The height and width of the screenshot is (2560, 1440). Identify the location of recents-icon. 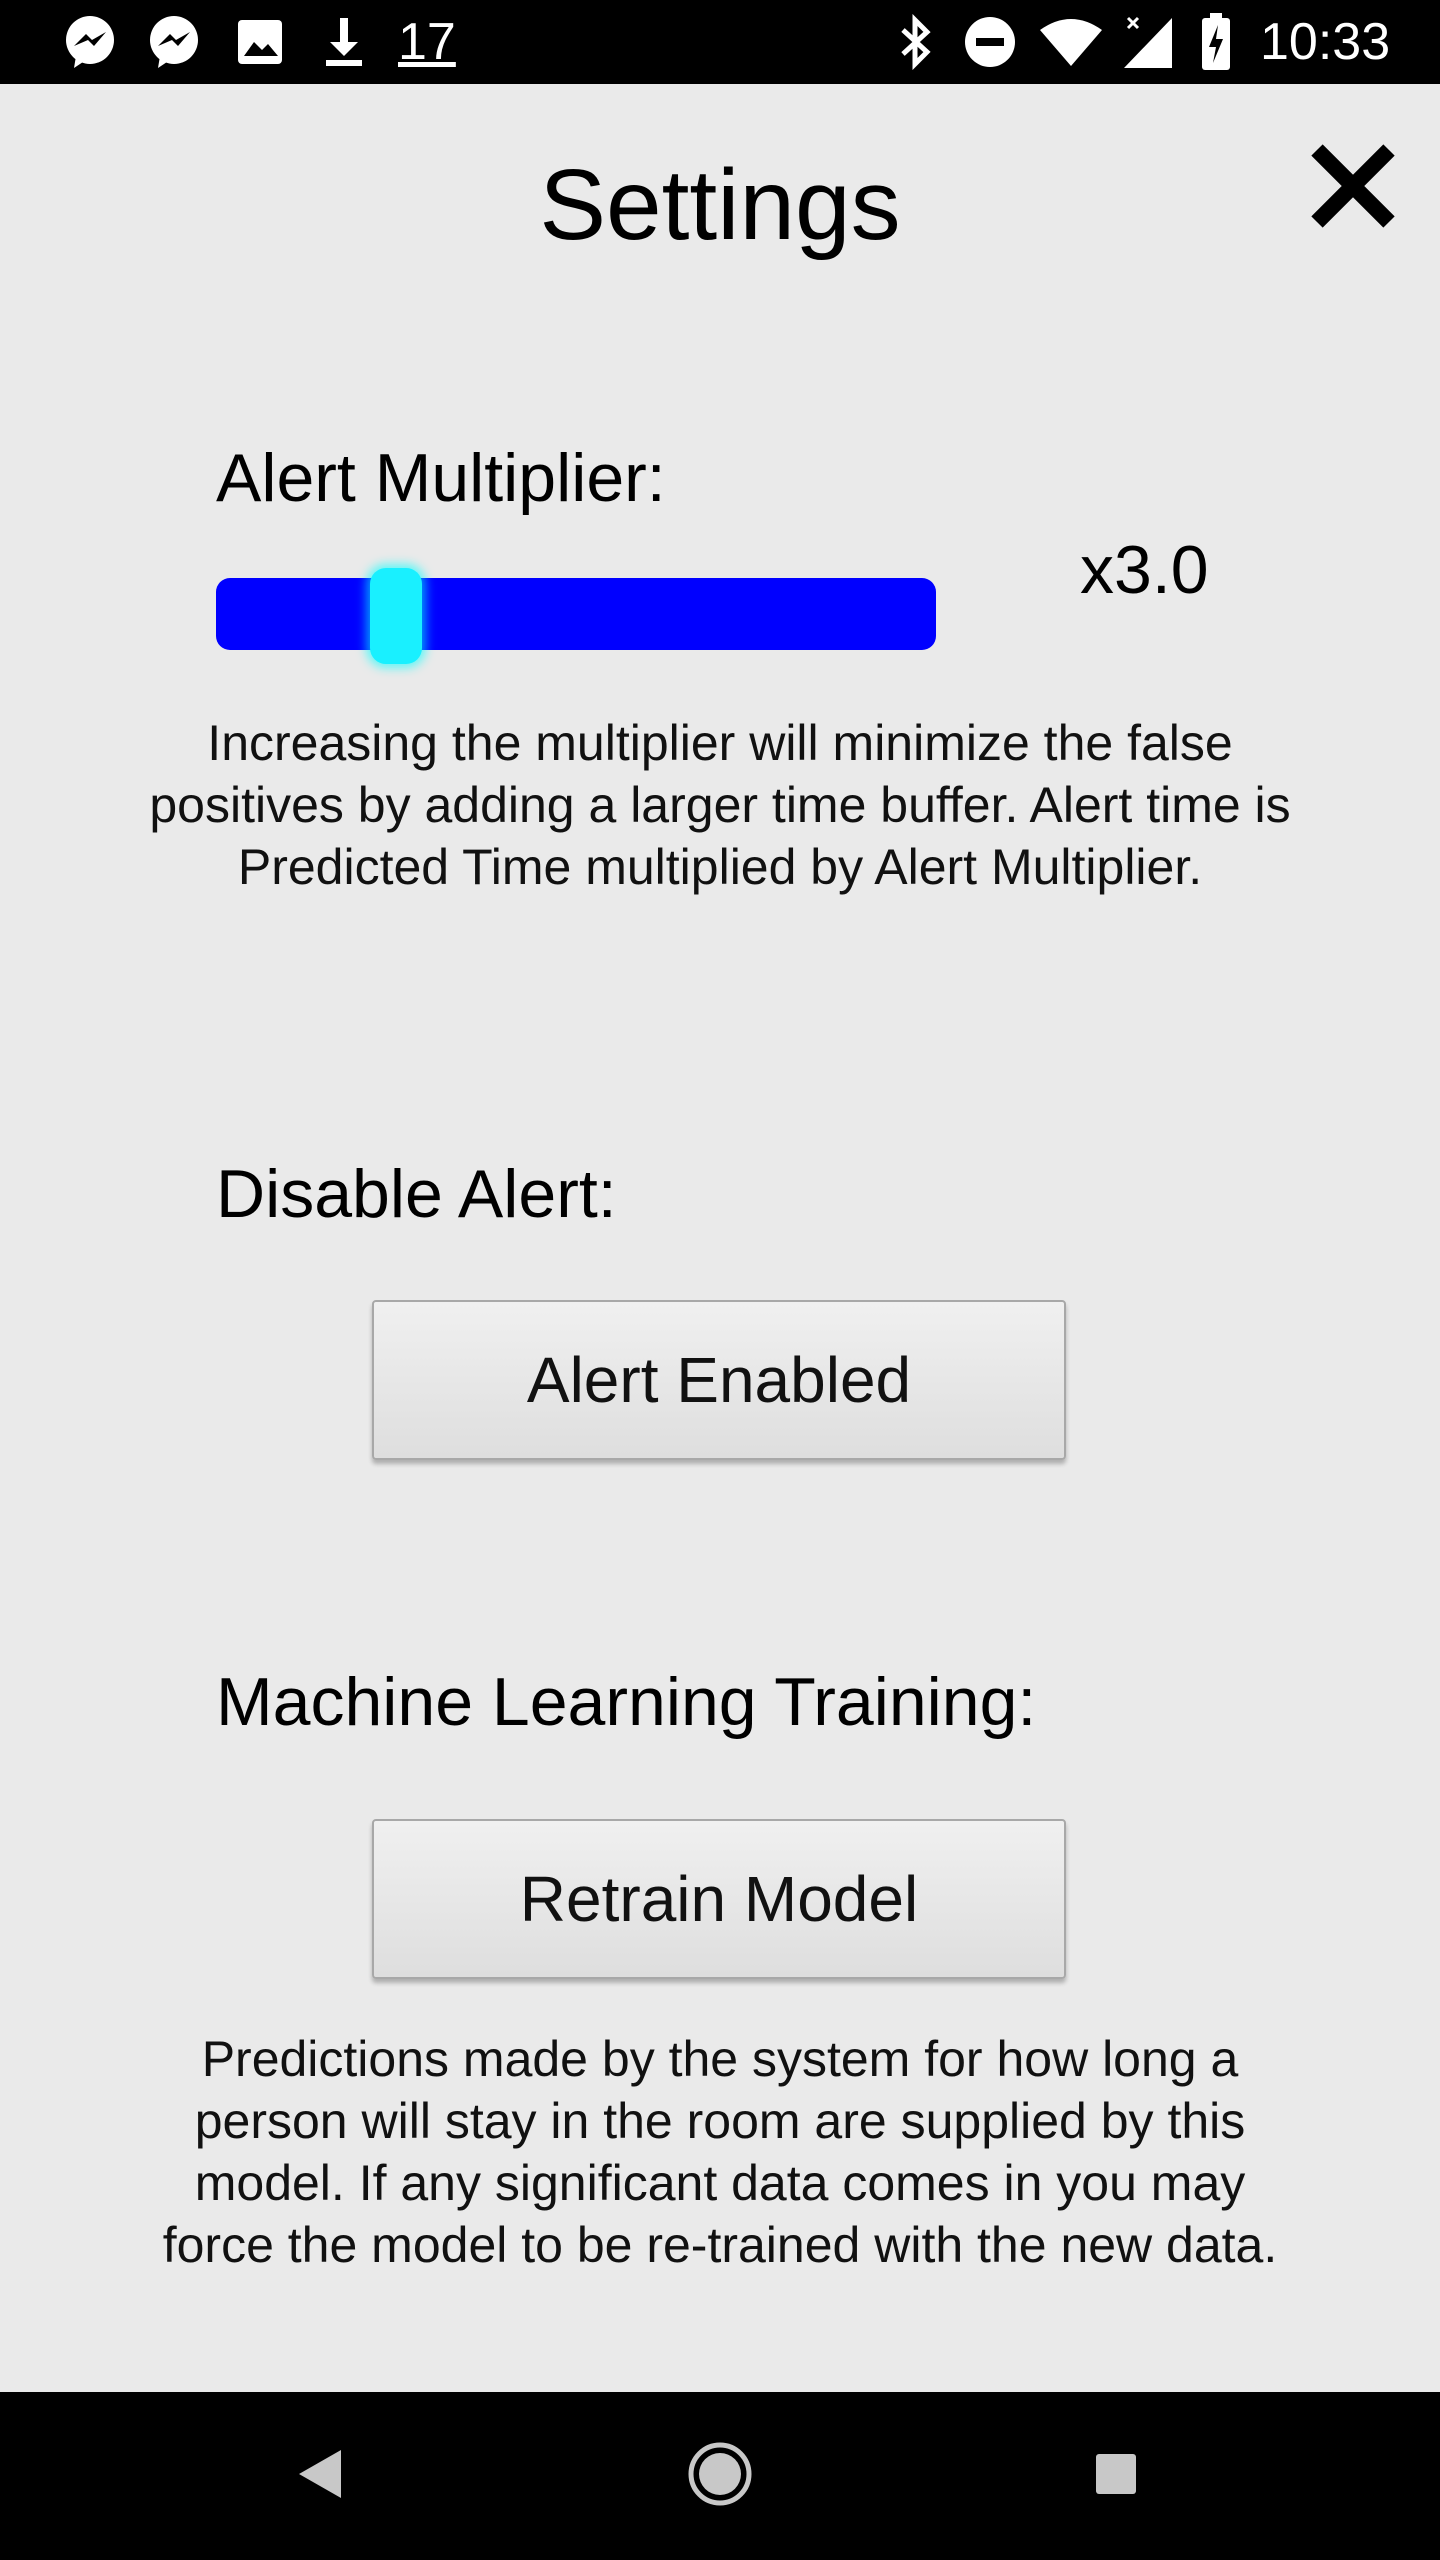
(1116, 2476).